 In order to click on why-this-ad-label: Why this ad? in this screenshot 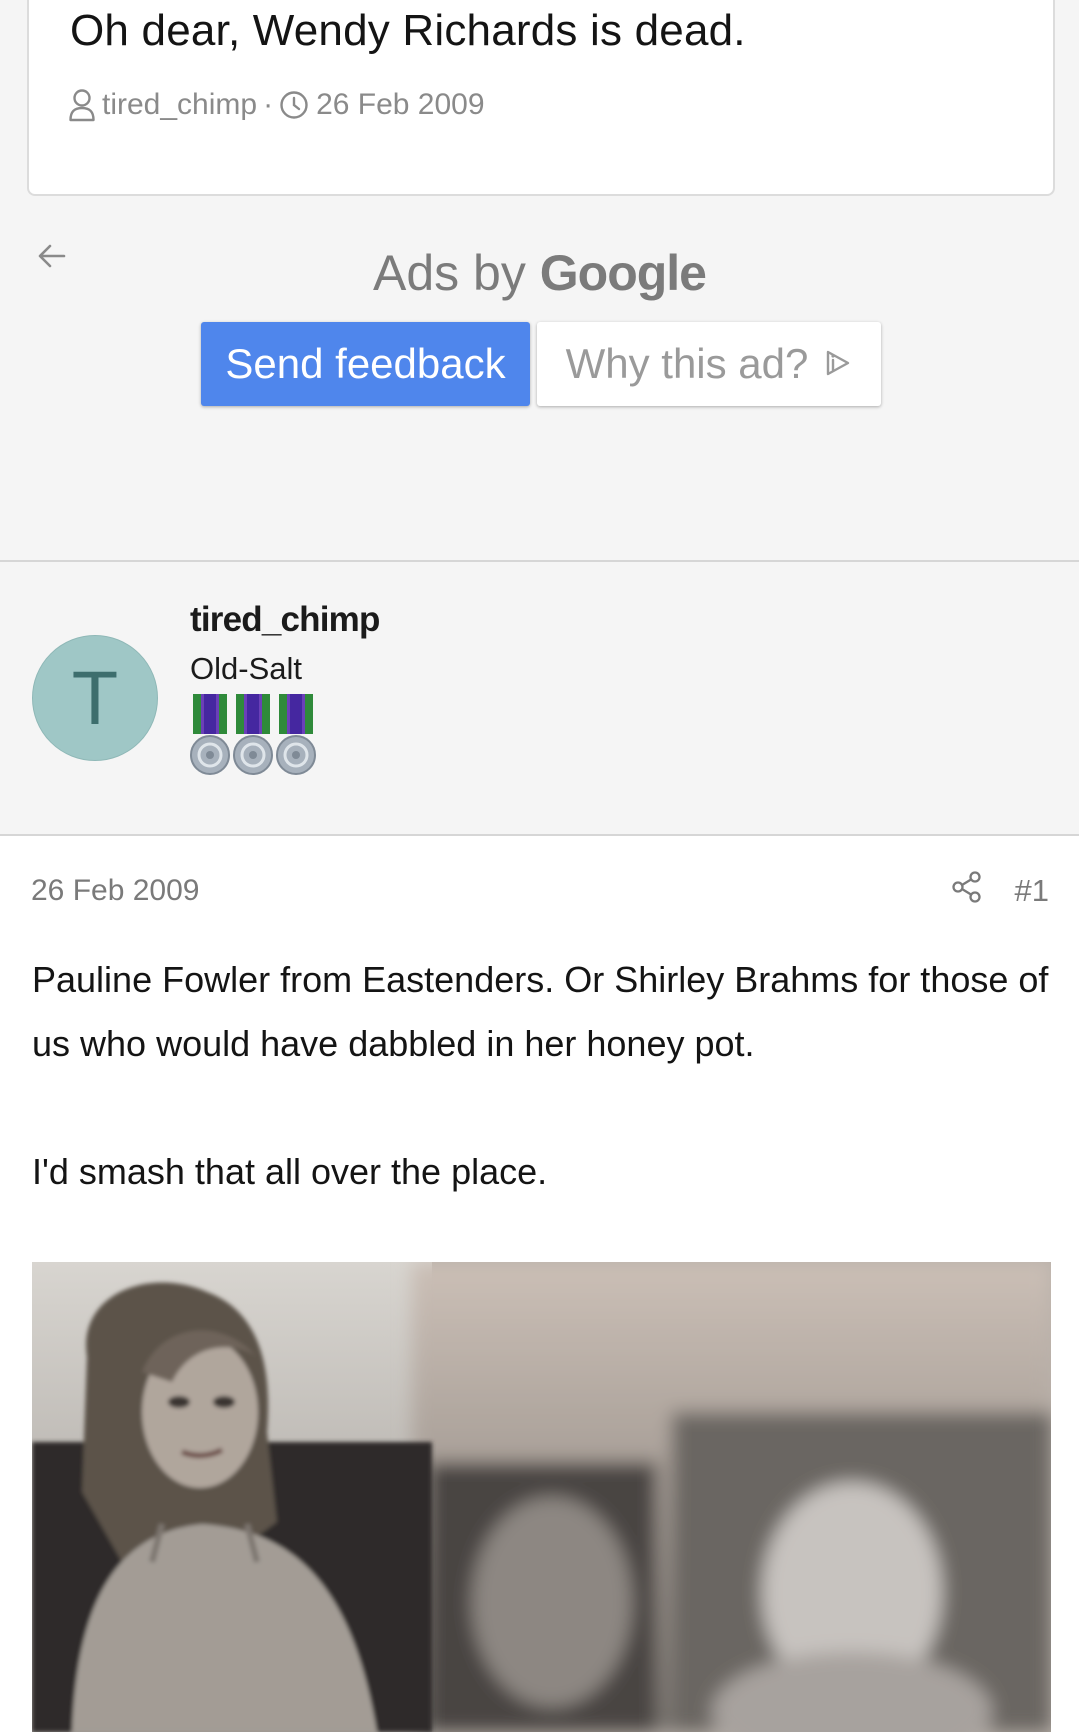, I will do `click(687, 363)`.